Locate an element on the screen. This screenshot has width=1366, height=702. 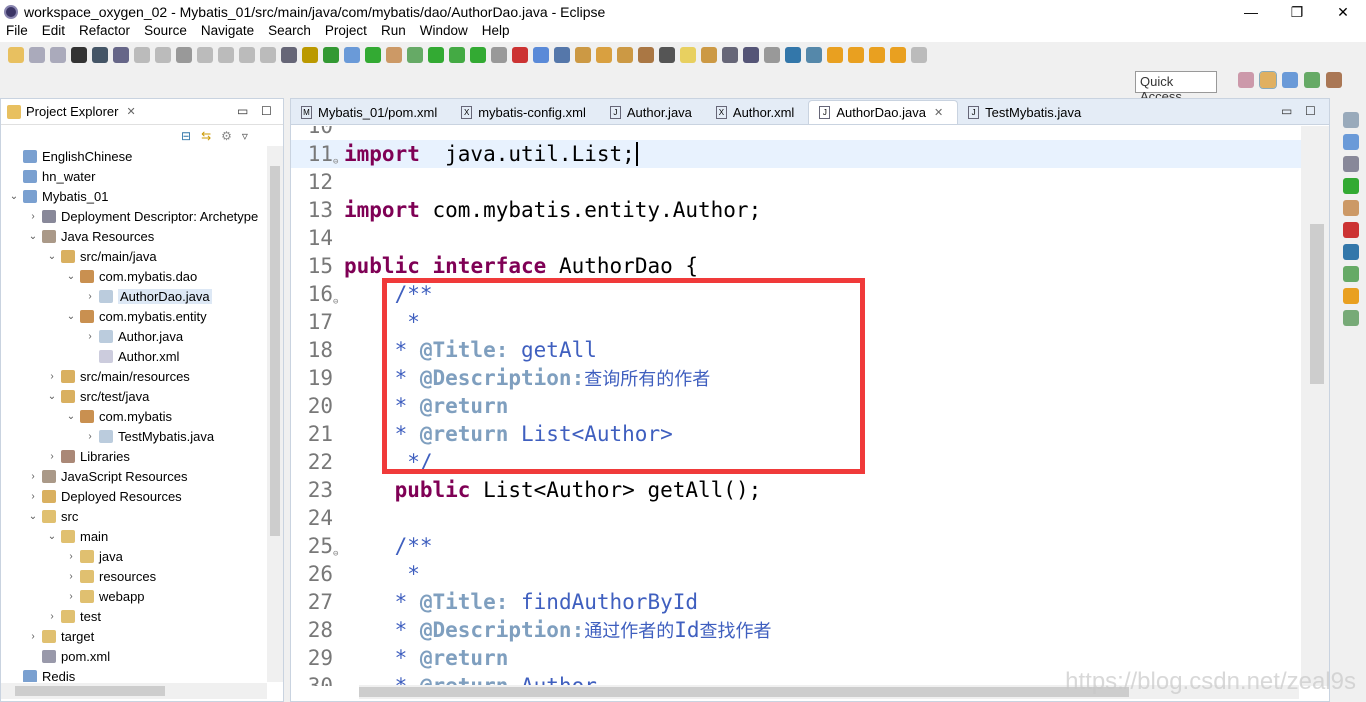
run-external-icon is located at coordinates (478, 55).